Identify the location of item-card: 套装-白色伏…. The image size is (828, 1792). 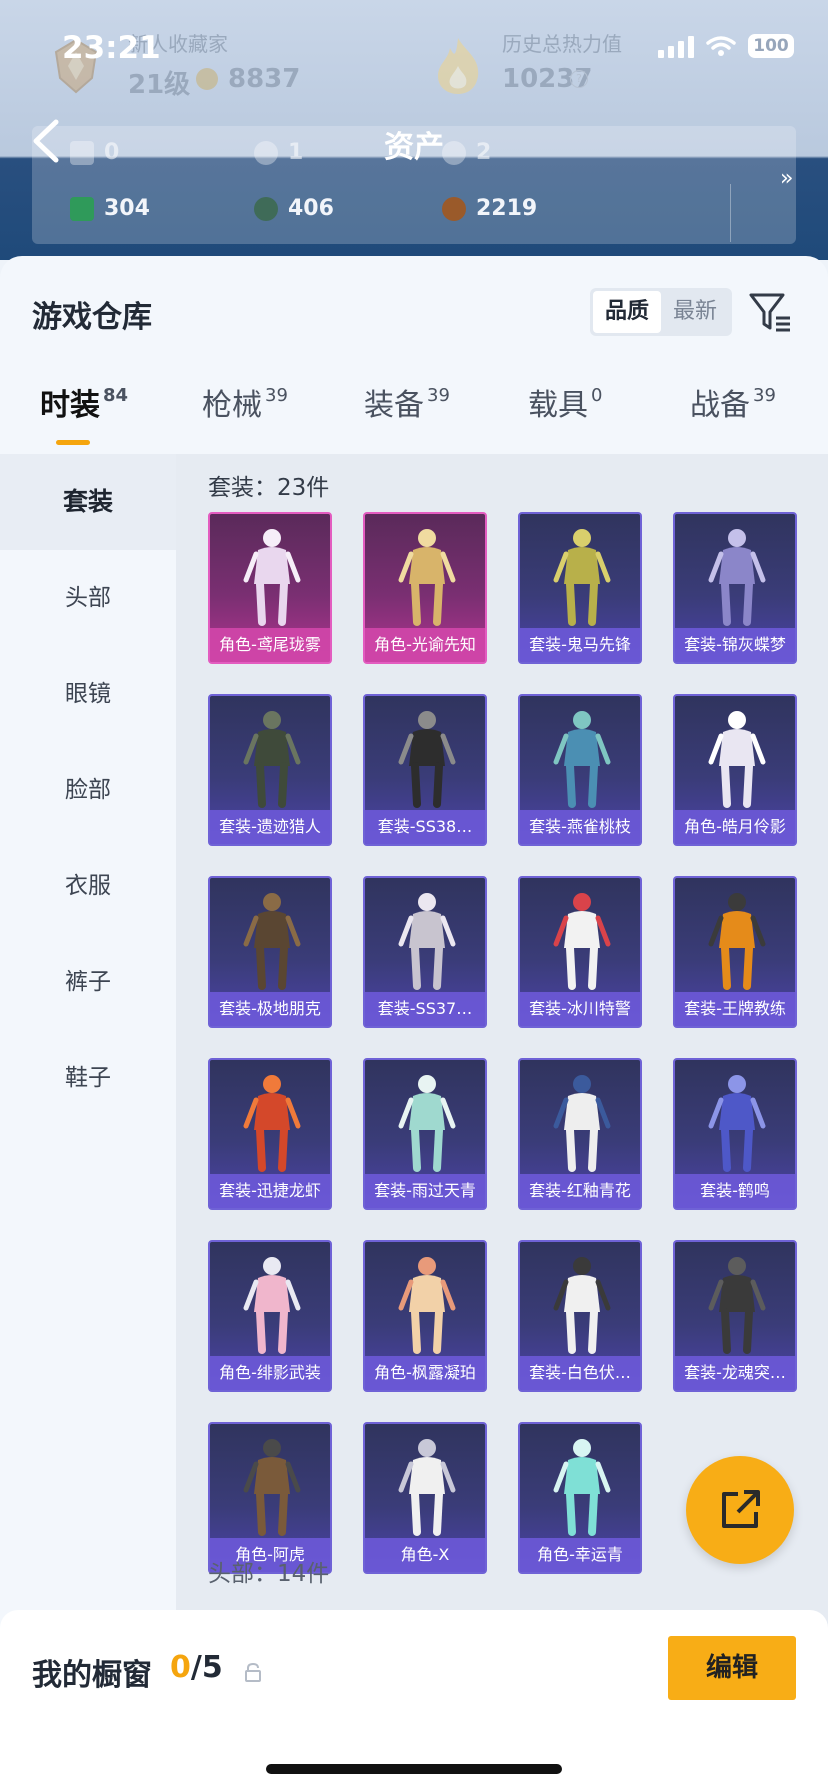
(580, 1316).